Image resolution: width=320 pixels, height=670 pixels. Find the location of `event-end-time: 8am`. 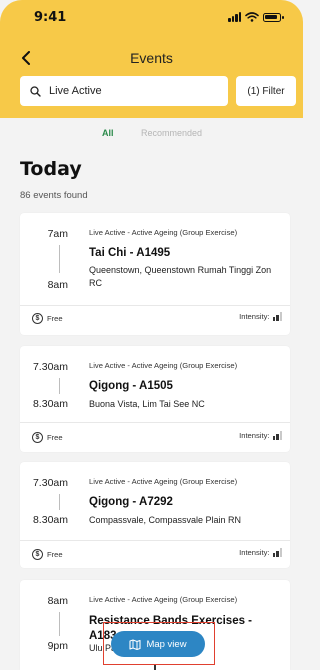

event-end-time: 8am is located at coordinates (57, 285).